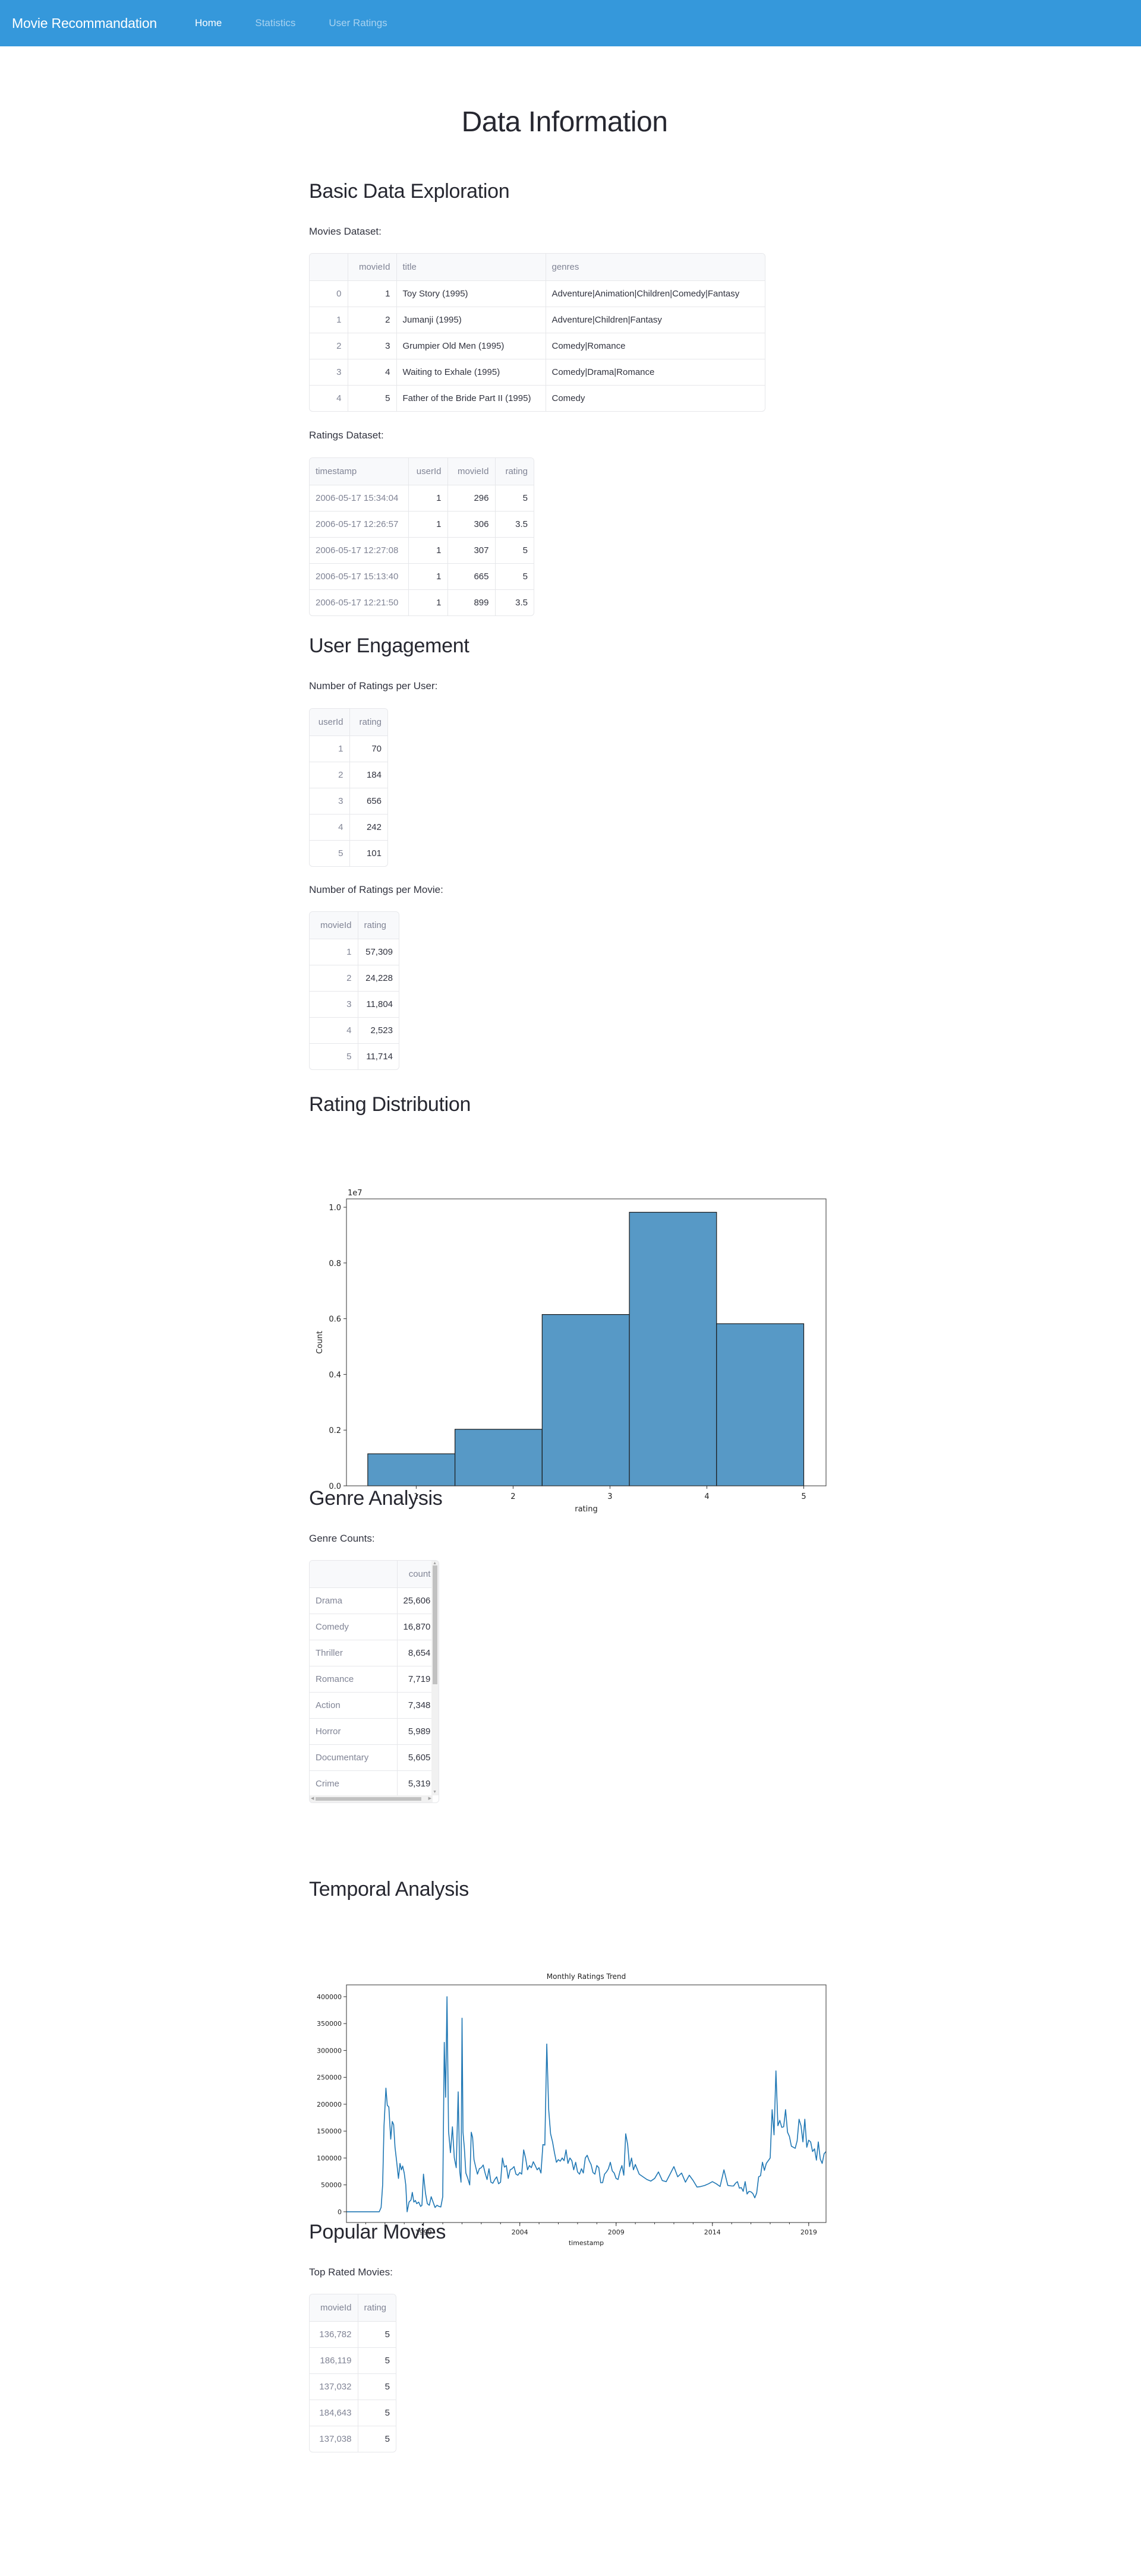  Describe the element at coordinates (353, 2386) in the screenshot. I see `table-row: 137,032 5` at that location.